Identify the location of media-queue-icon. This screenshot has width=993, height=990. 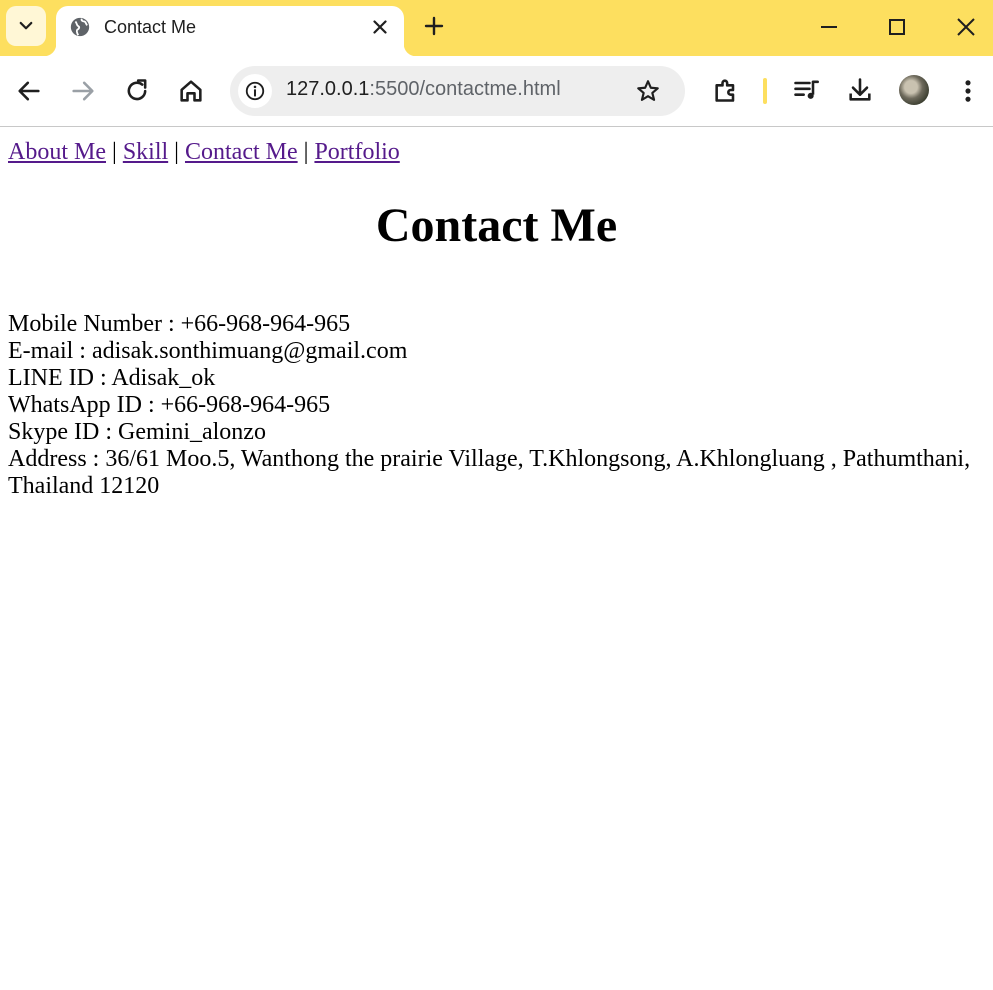
(806, 90).